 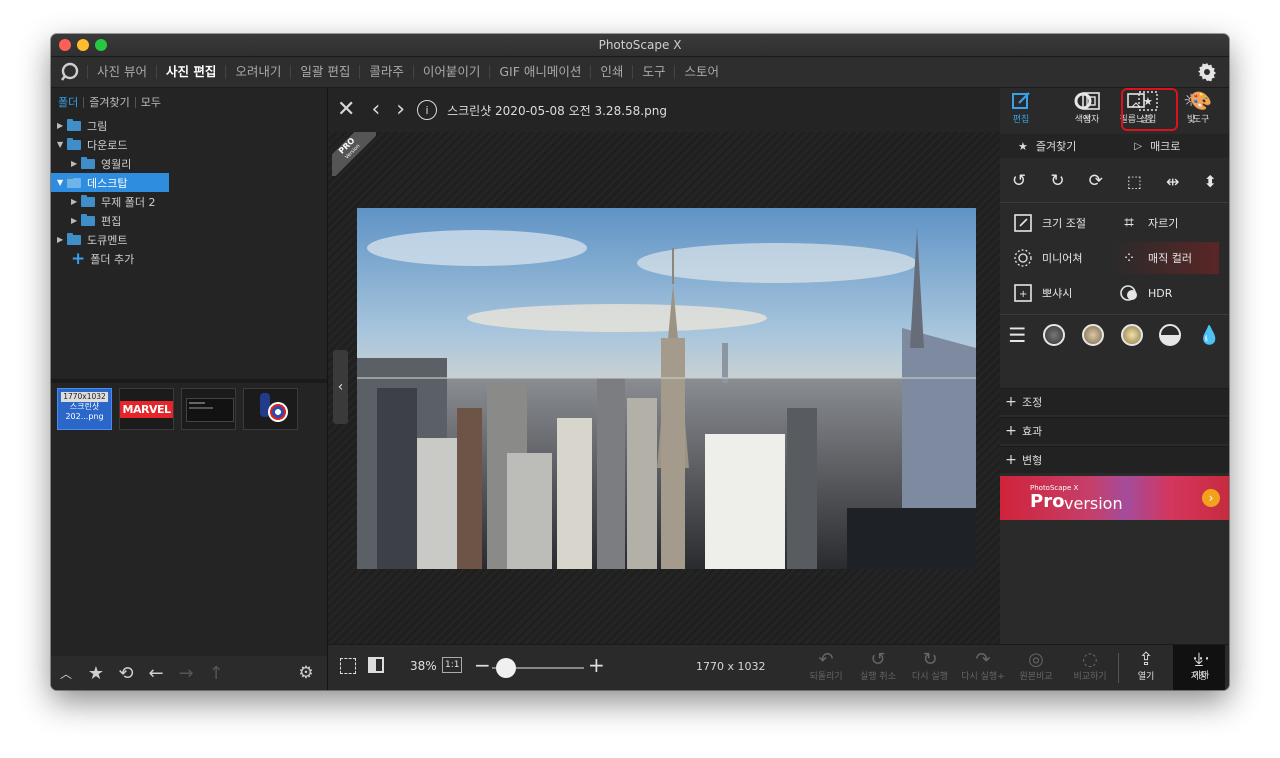 What do you see at coordinates (653, 72) in the screenshot?
I see `menu-tools: 도구` at bounding box center [653, 72].